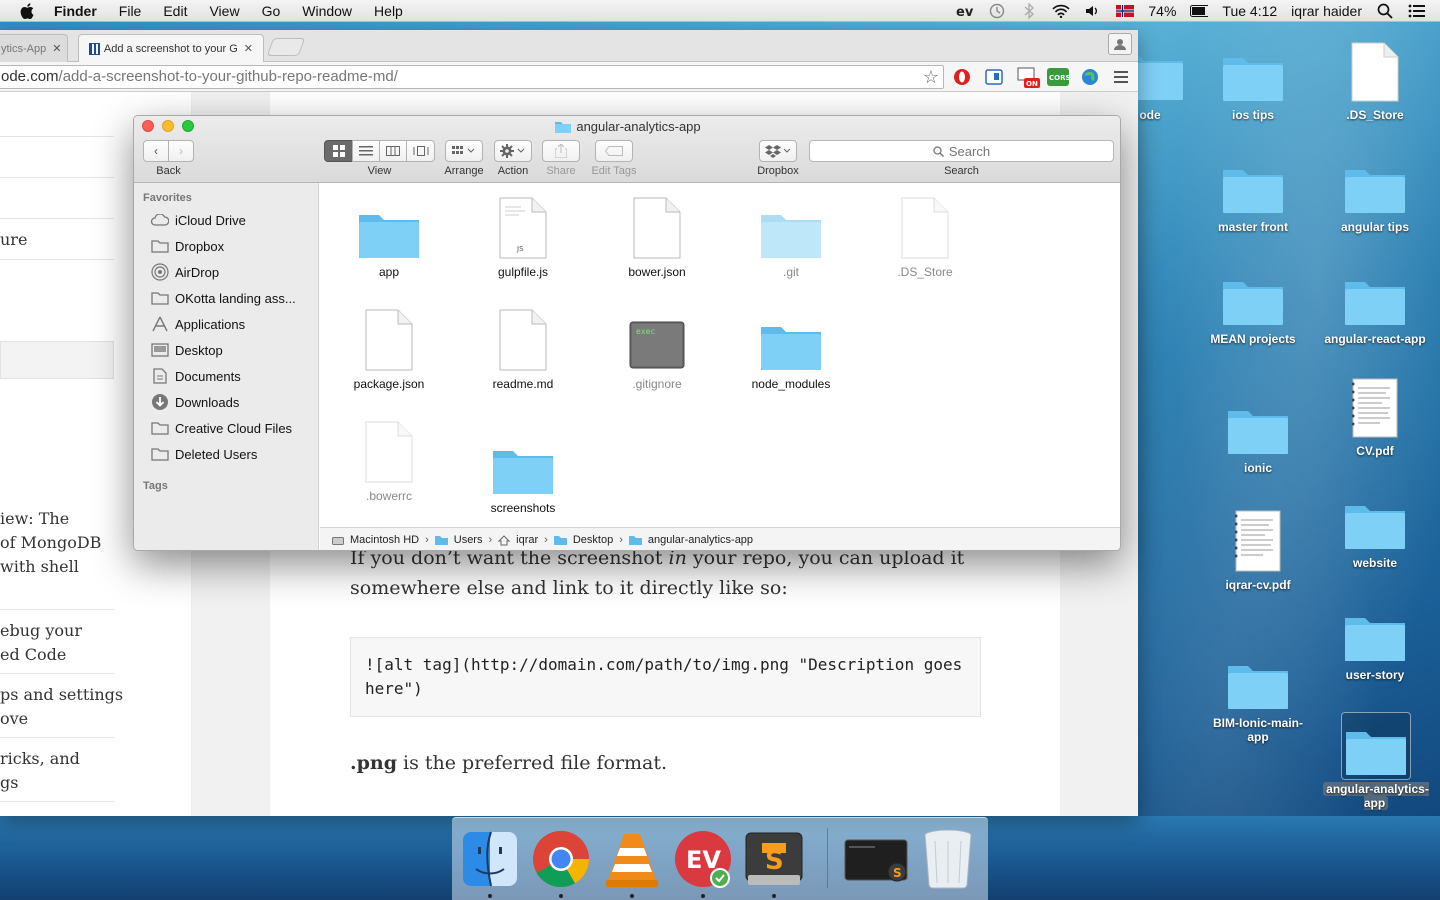 The image size is (1440, 900). Describe the element at coordinates (130, 11) in the screenshot. I see `menu-file: File` at that location.